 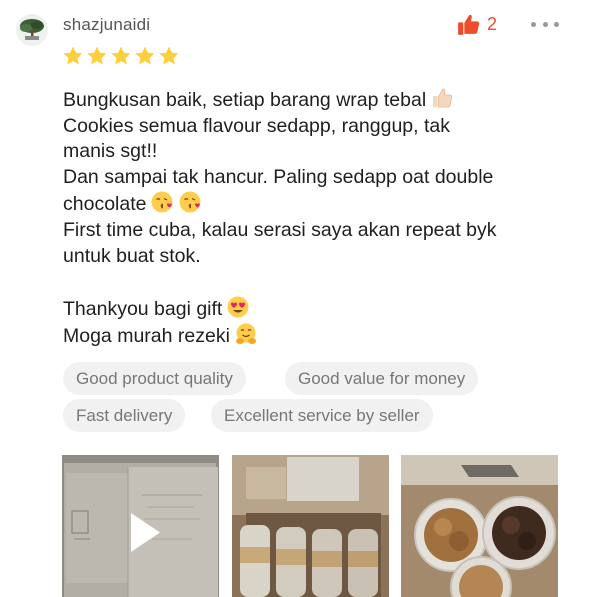 I want to click on review-video-thumbnail, so click(x=140, y=526).